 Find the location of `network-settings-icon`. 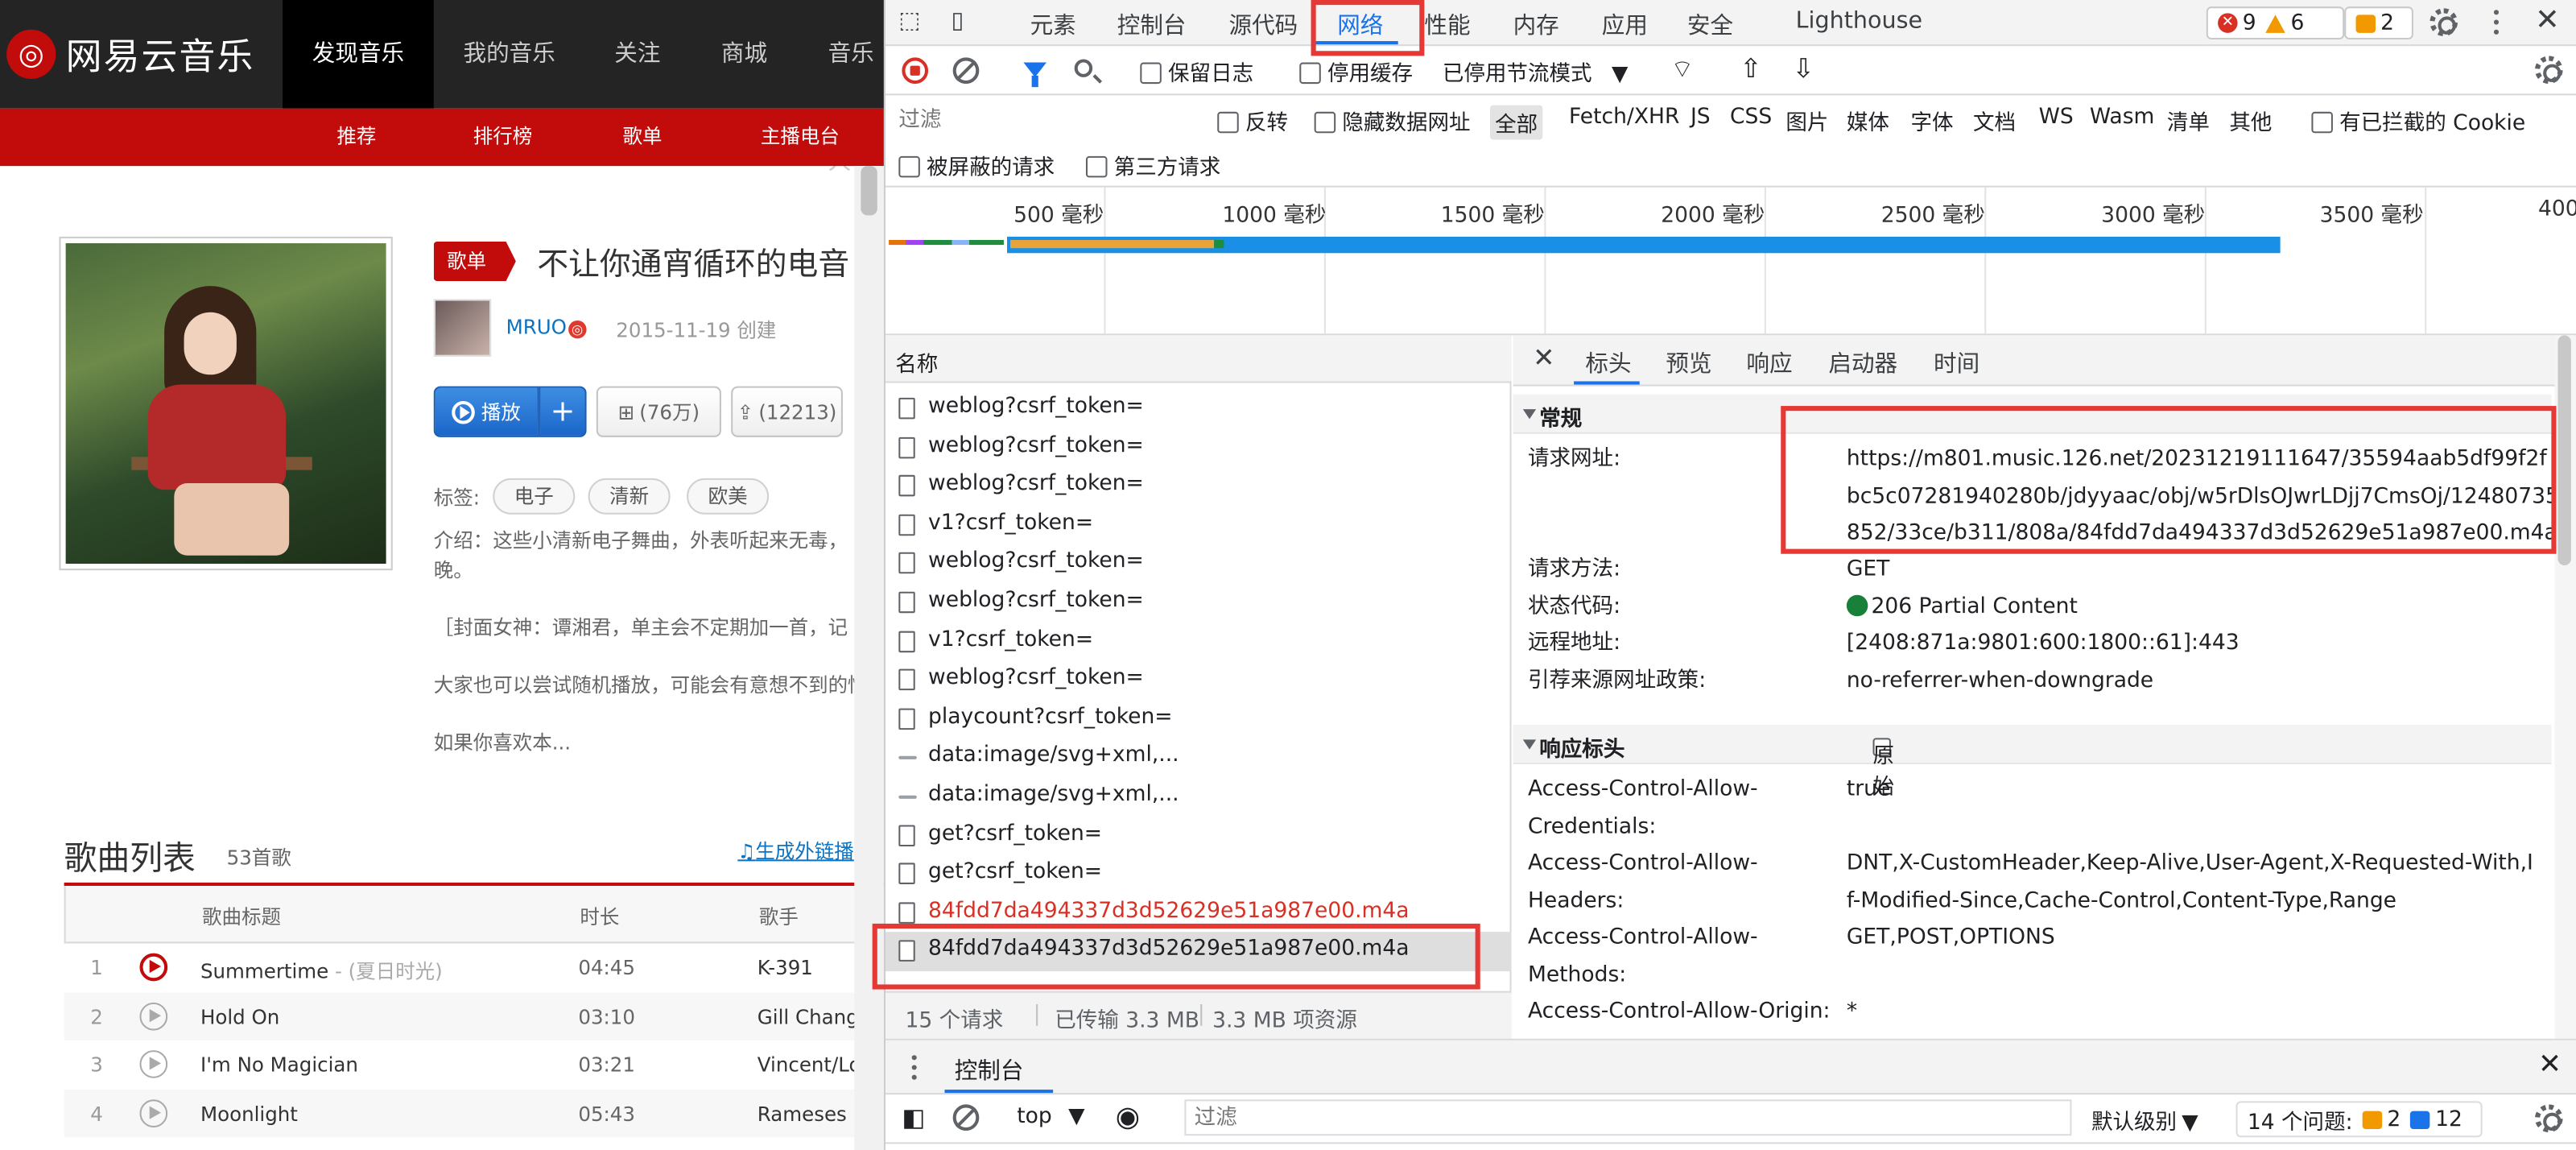

network-settings-icon is located at coordinates (2548, 70).